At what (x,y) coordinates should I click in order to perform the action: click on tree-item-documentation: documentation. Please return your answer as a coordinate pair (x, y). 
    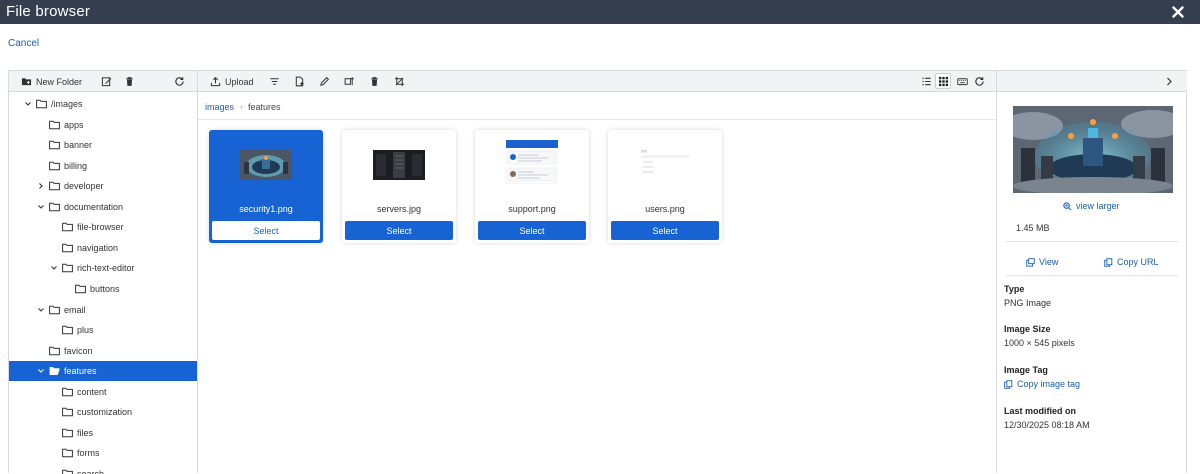
    Looking at the image, I should click on (103, 207).